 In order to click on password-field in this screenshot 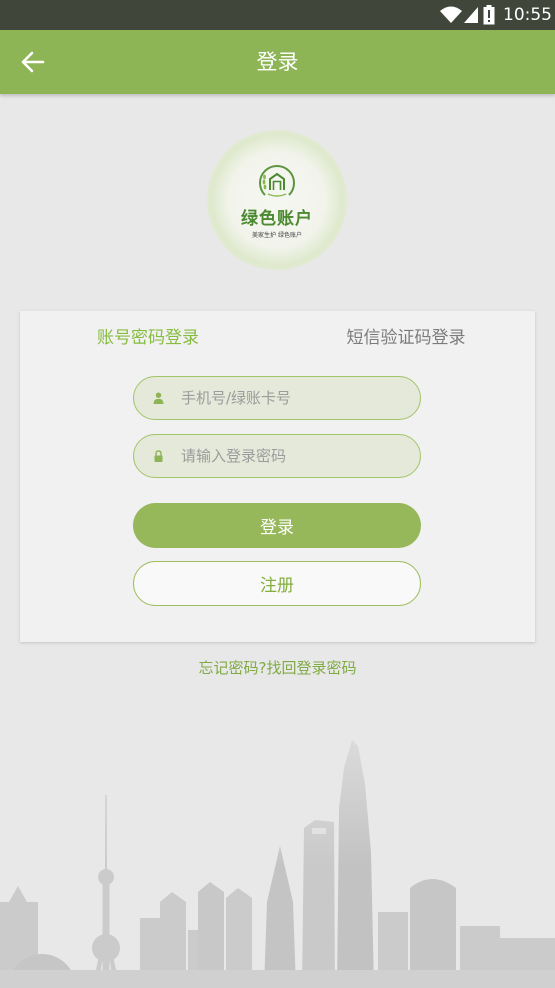, I will do `click(277, 456)`.